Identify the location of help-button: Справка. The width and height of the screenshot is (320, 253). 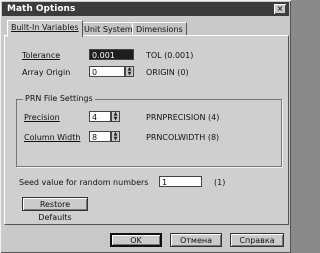
(257, 240).